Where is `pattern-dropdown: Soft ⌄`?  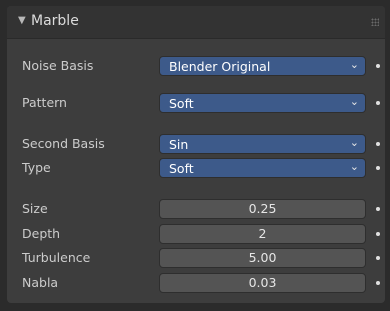 pattern-dropdown: Soft ⌄ is located at coordinates (262, 103).